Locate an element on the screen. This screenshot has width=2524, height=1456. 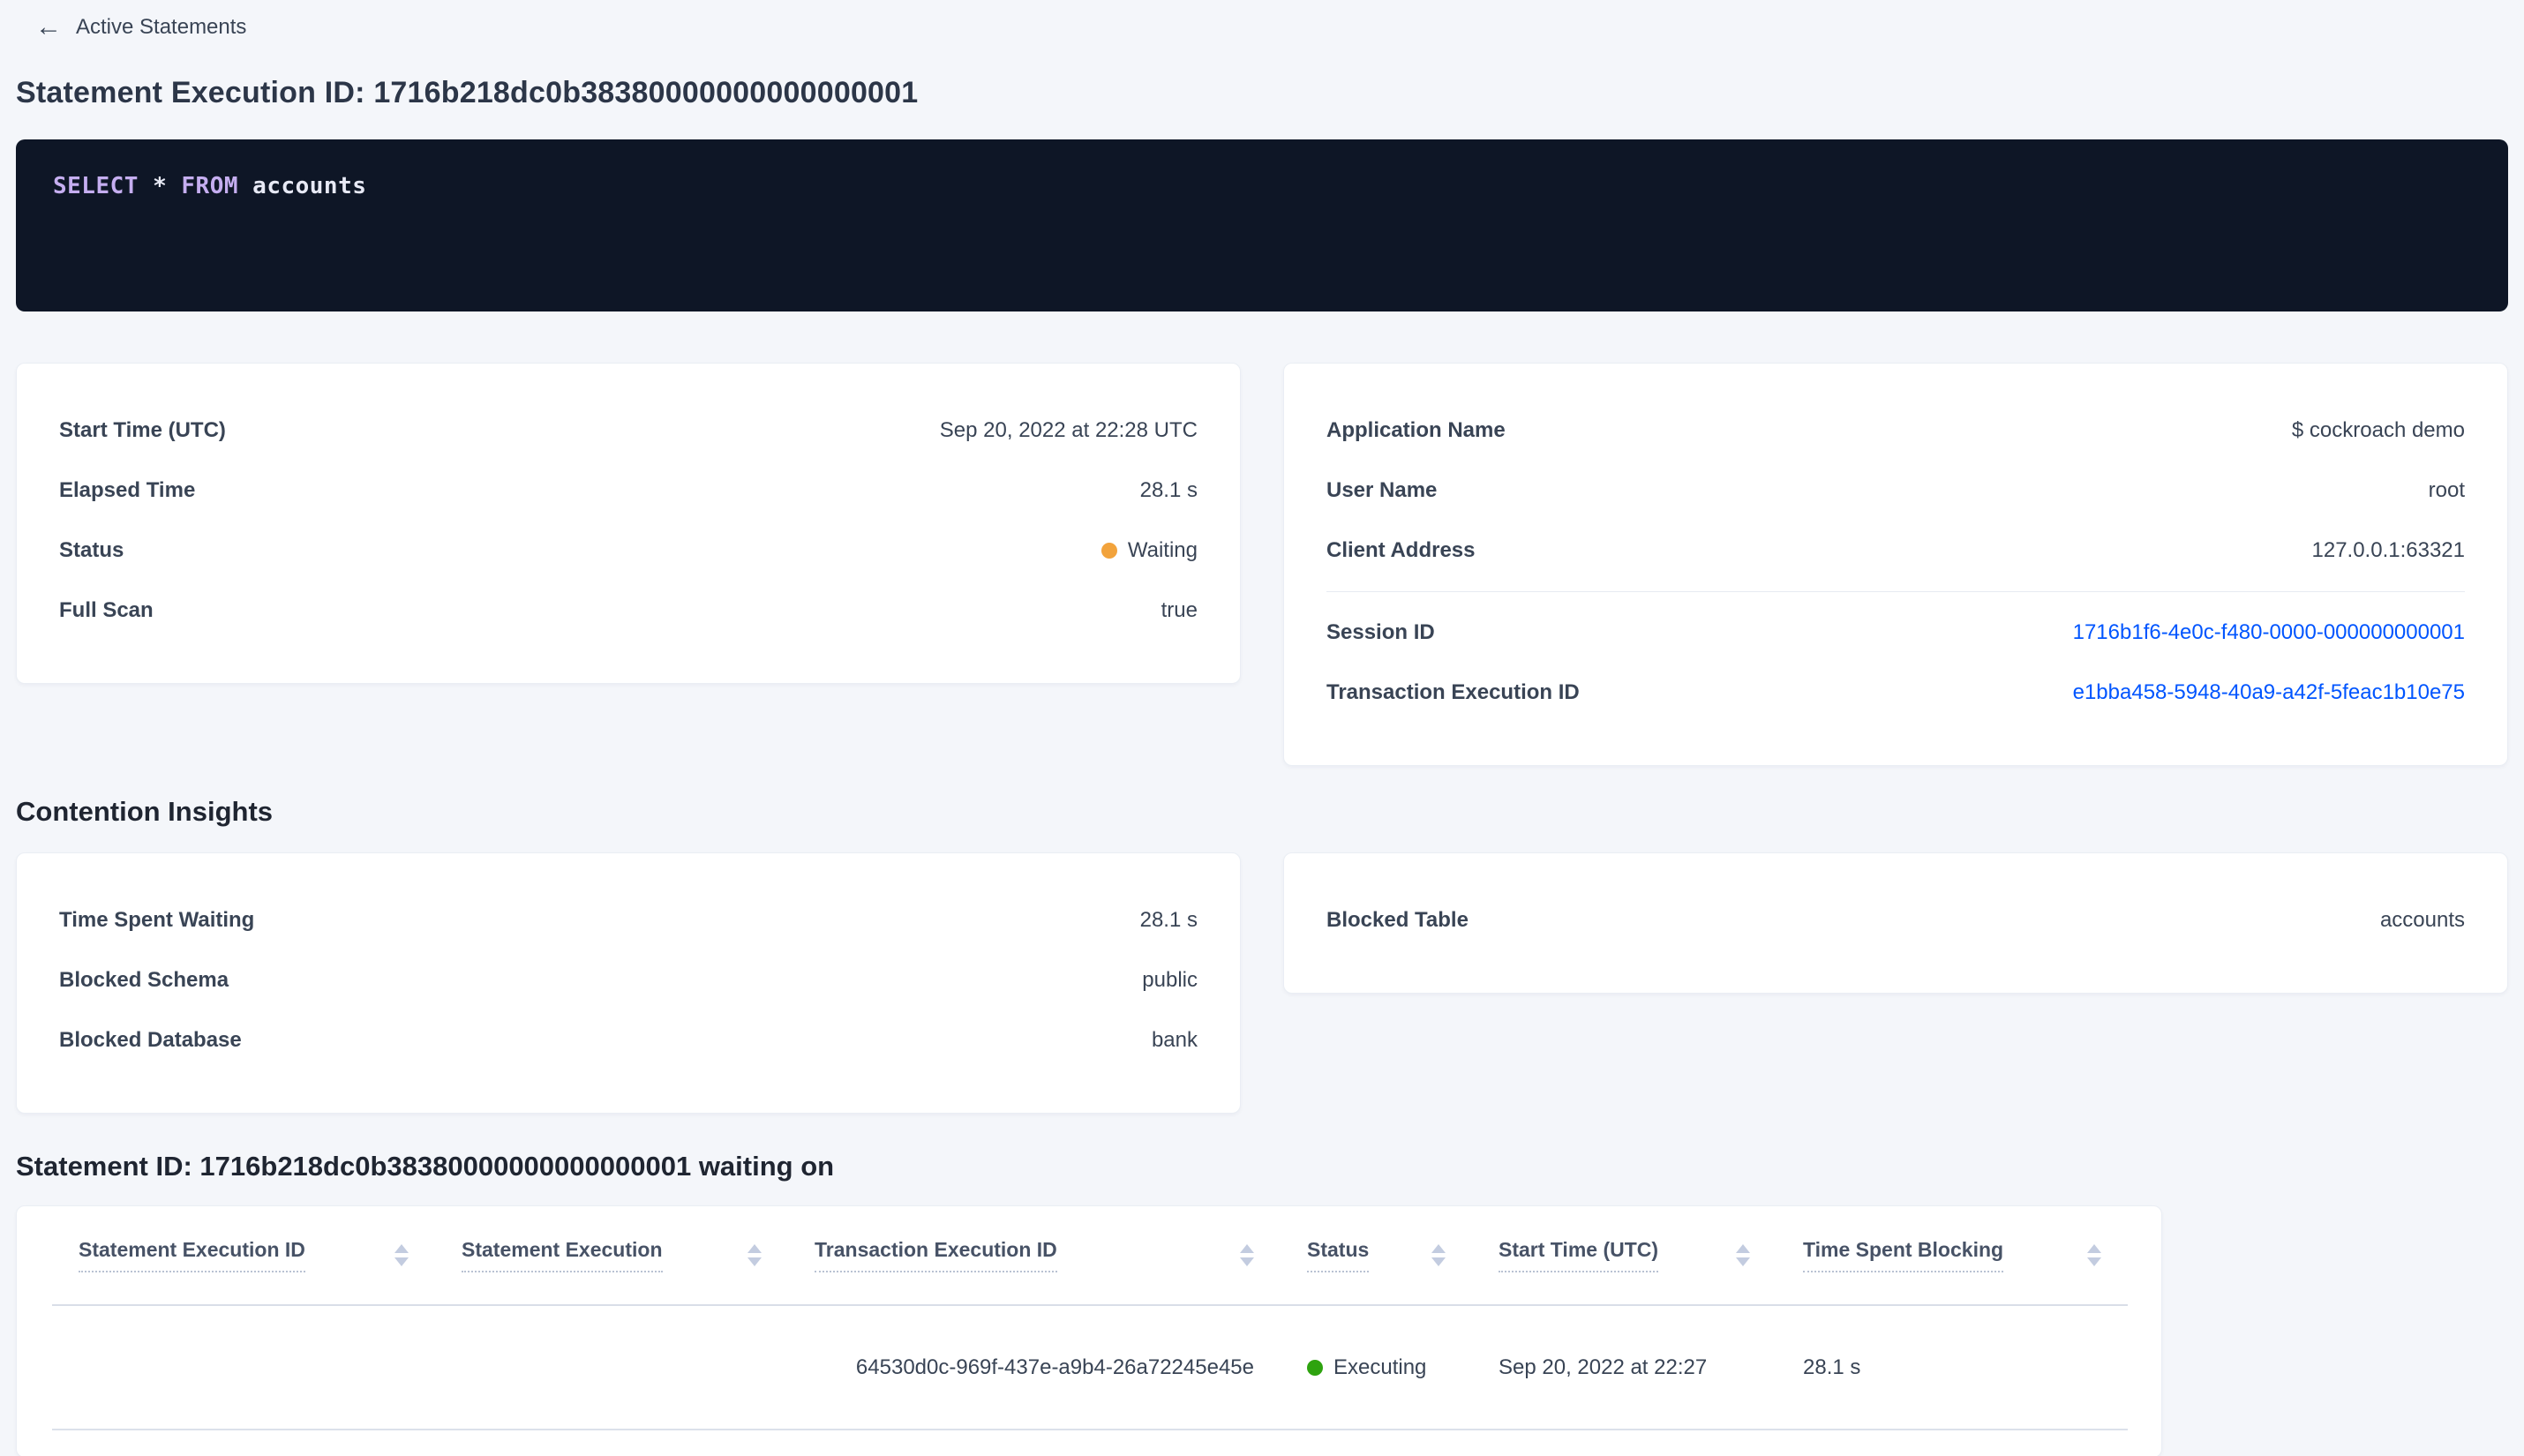
status-value: Waiting is located at coordinates (1149, 550).